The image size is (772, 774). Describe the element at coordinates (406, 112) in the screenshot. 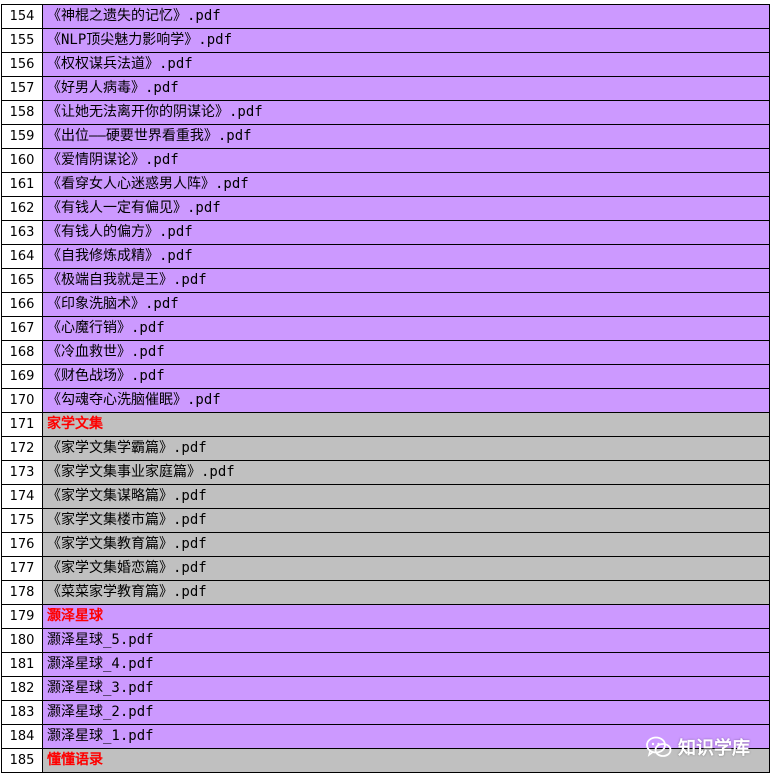

I see `filename-cell: 《让她无法离开你的阴谋论》.pdf` at that location.